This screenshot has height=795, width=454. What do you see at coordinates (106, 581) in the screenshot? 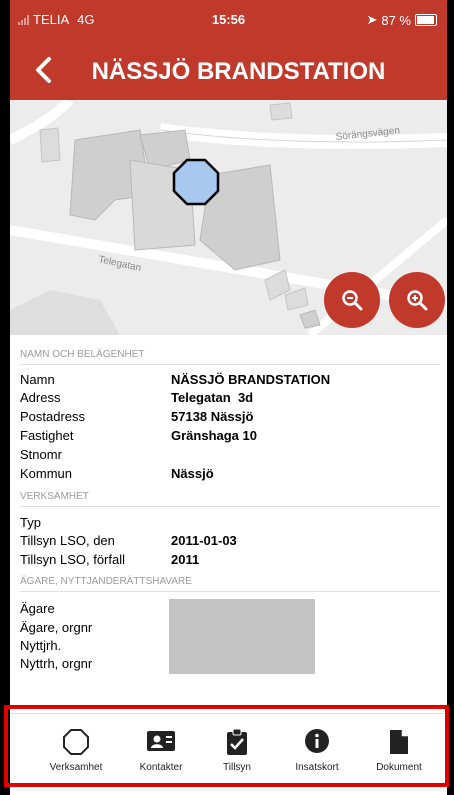
I see `section-heading-owner: ÄGARE, NYTTJANDERÄTTSHAVARE` at bounding box center [106, 581].